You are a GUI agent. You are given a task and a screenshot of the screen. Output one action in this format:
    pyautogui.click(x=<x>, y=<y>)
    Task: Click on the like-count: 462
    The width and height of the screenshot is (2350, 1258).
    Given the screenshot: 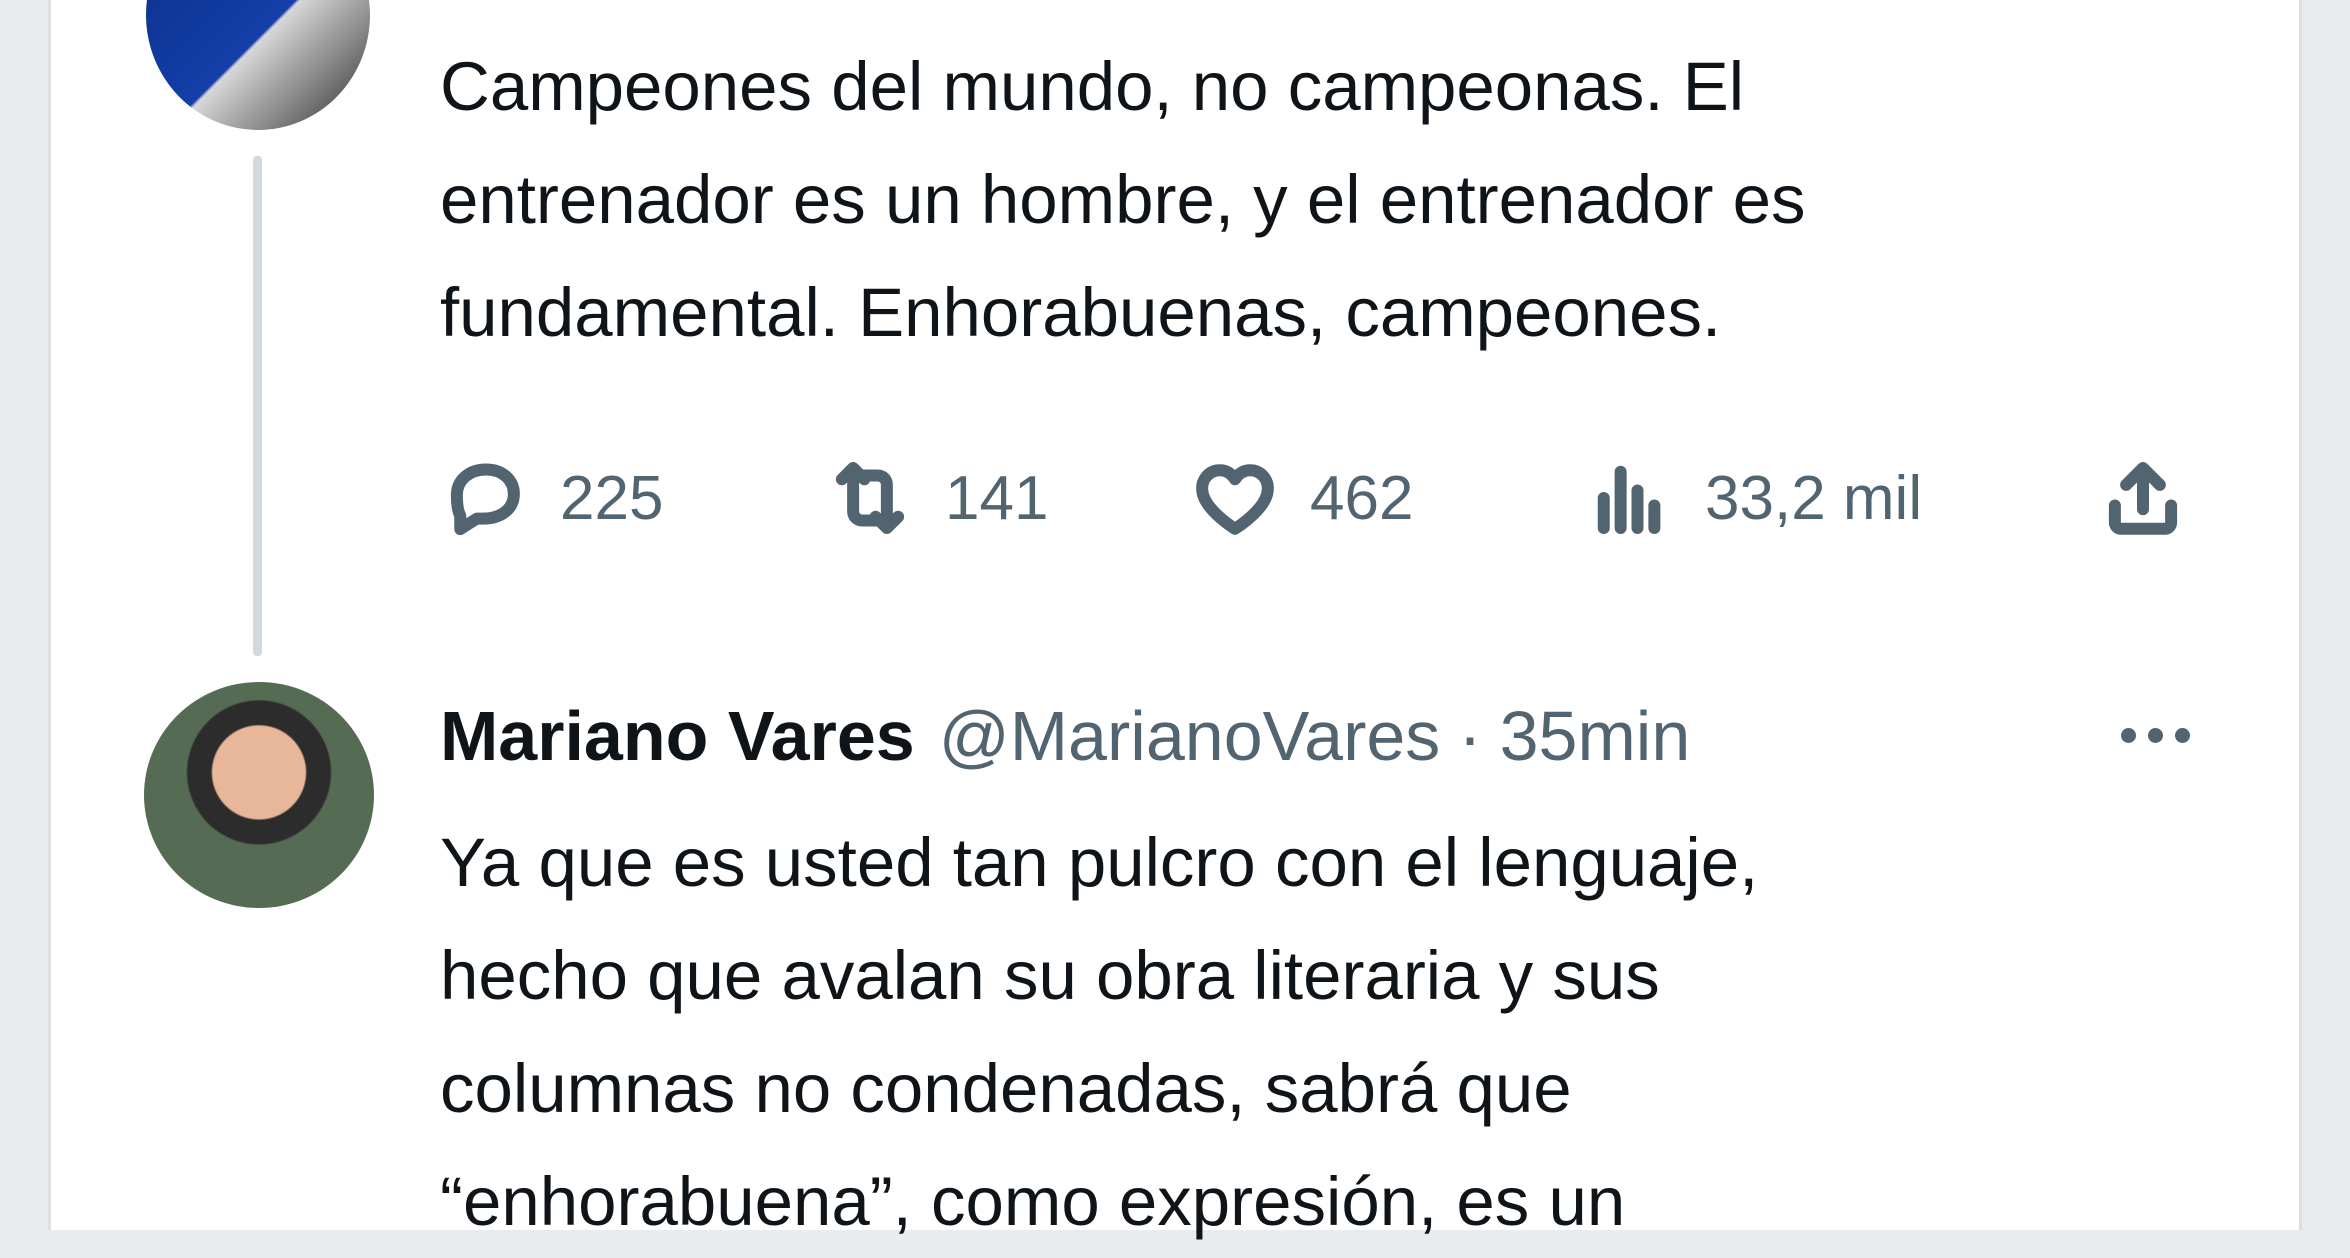 What is the action you would take?
    pyautogui.click(x=1362, y=498)
    